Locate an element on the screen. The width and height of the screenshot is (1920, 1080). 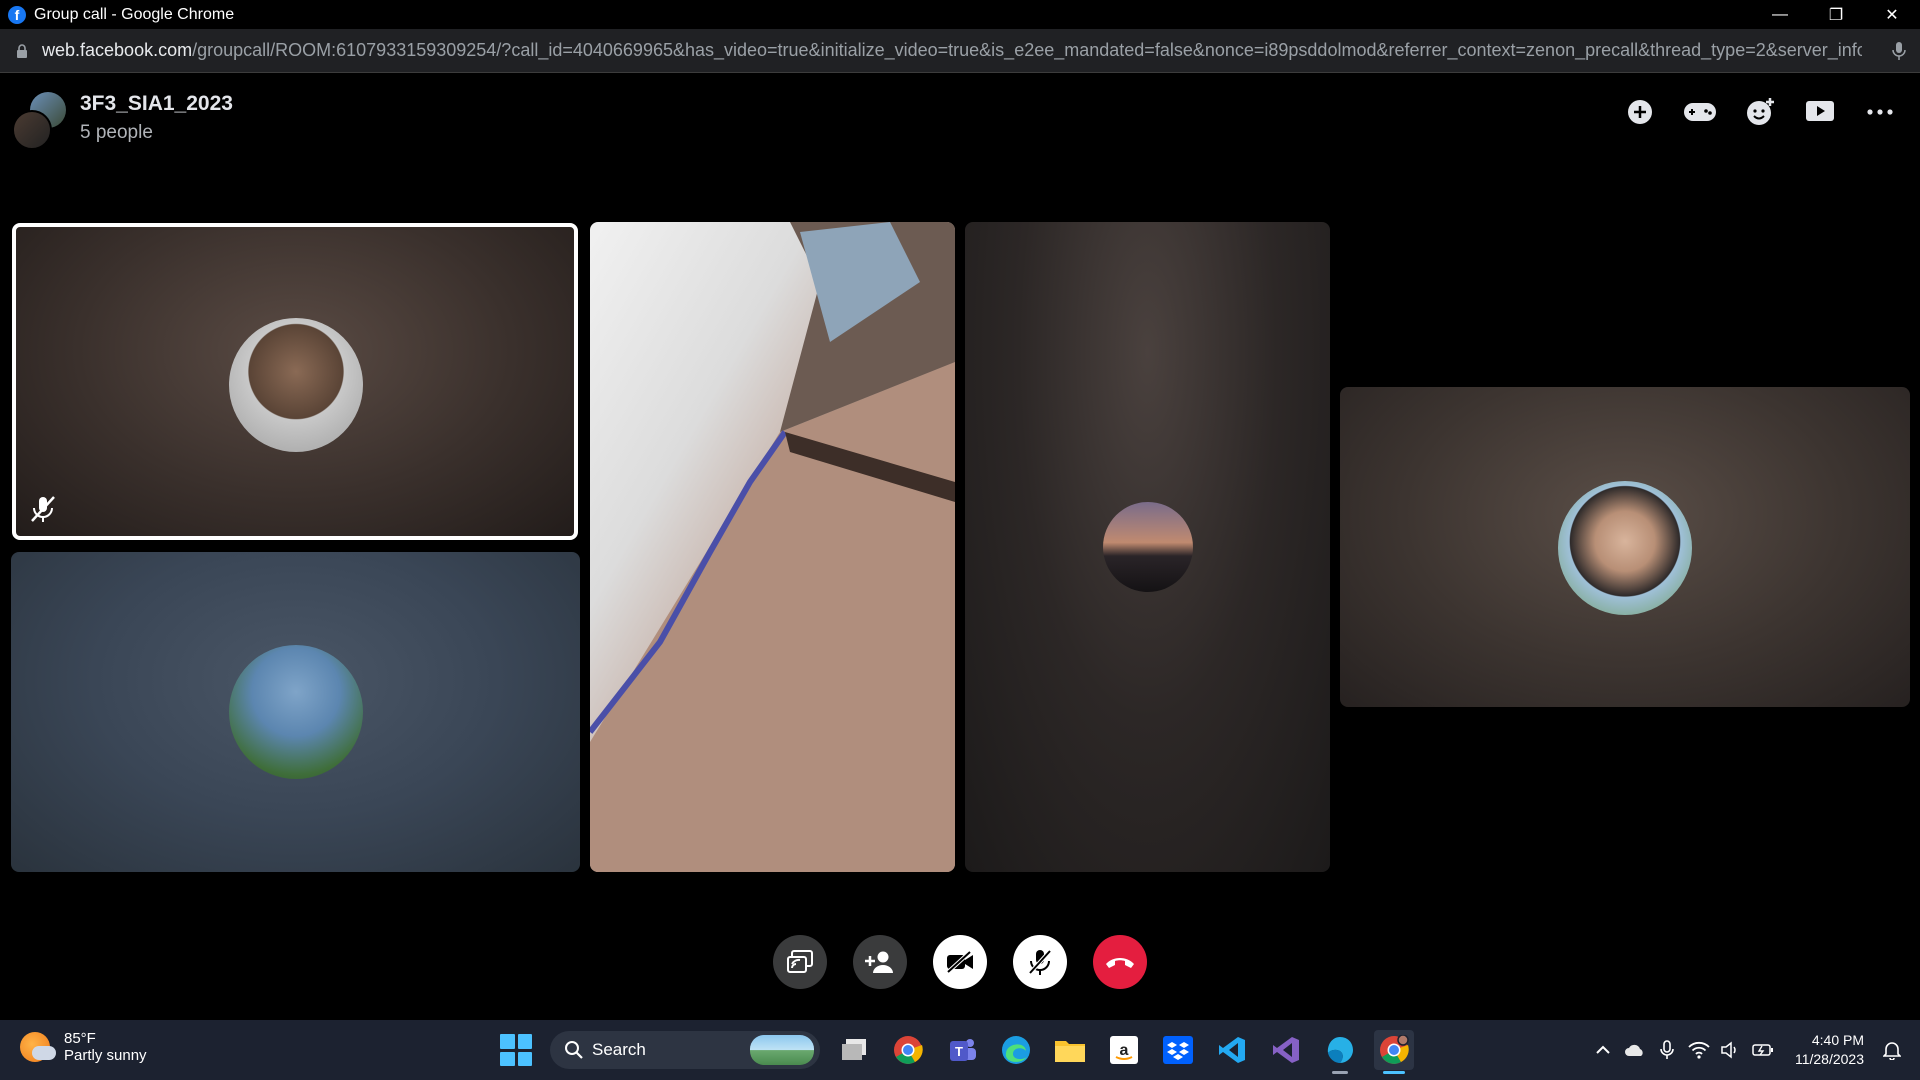
window-titlebar: f Group call - Google Chrome — ❐ ✕ is located at coordinates (960, 14).